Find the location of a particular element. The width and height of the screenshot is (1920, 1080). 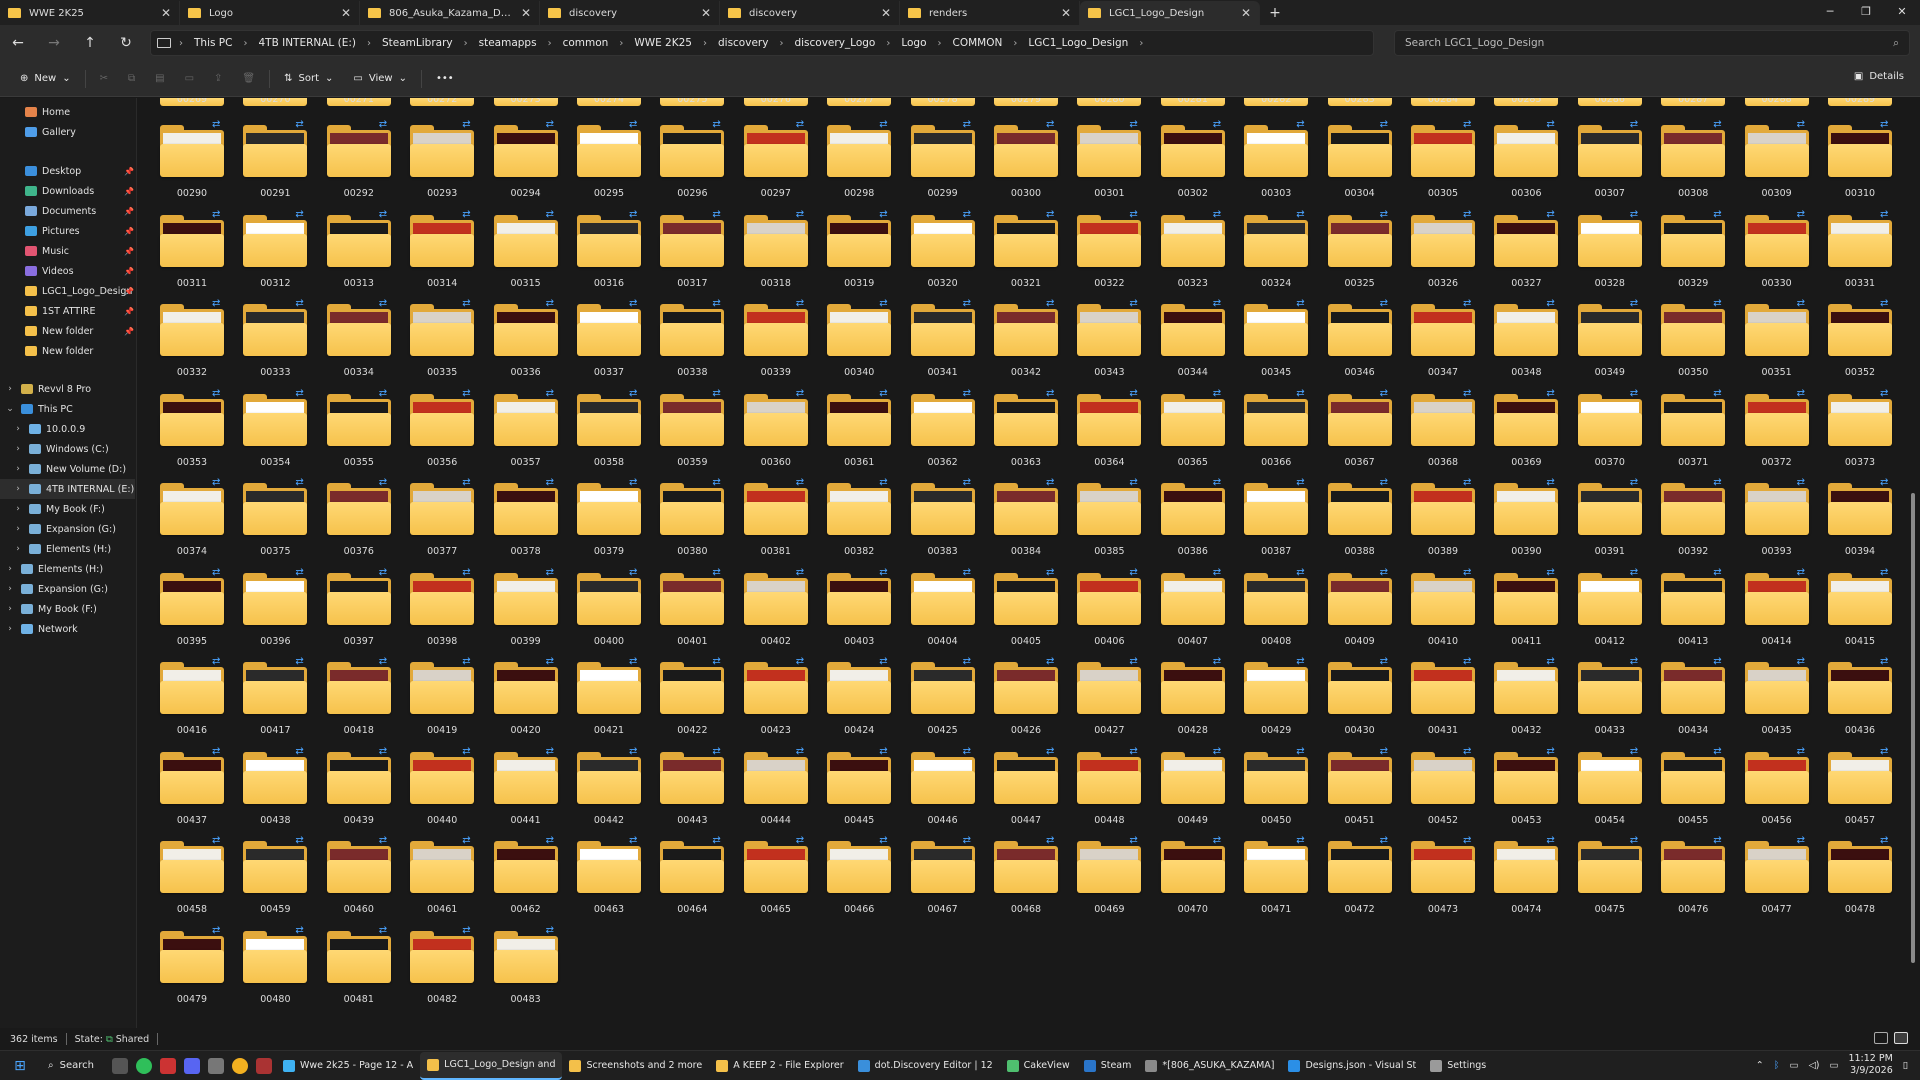

folder-item: ⇄ 00341 is located at coordinates (940, 341).